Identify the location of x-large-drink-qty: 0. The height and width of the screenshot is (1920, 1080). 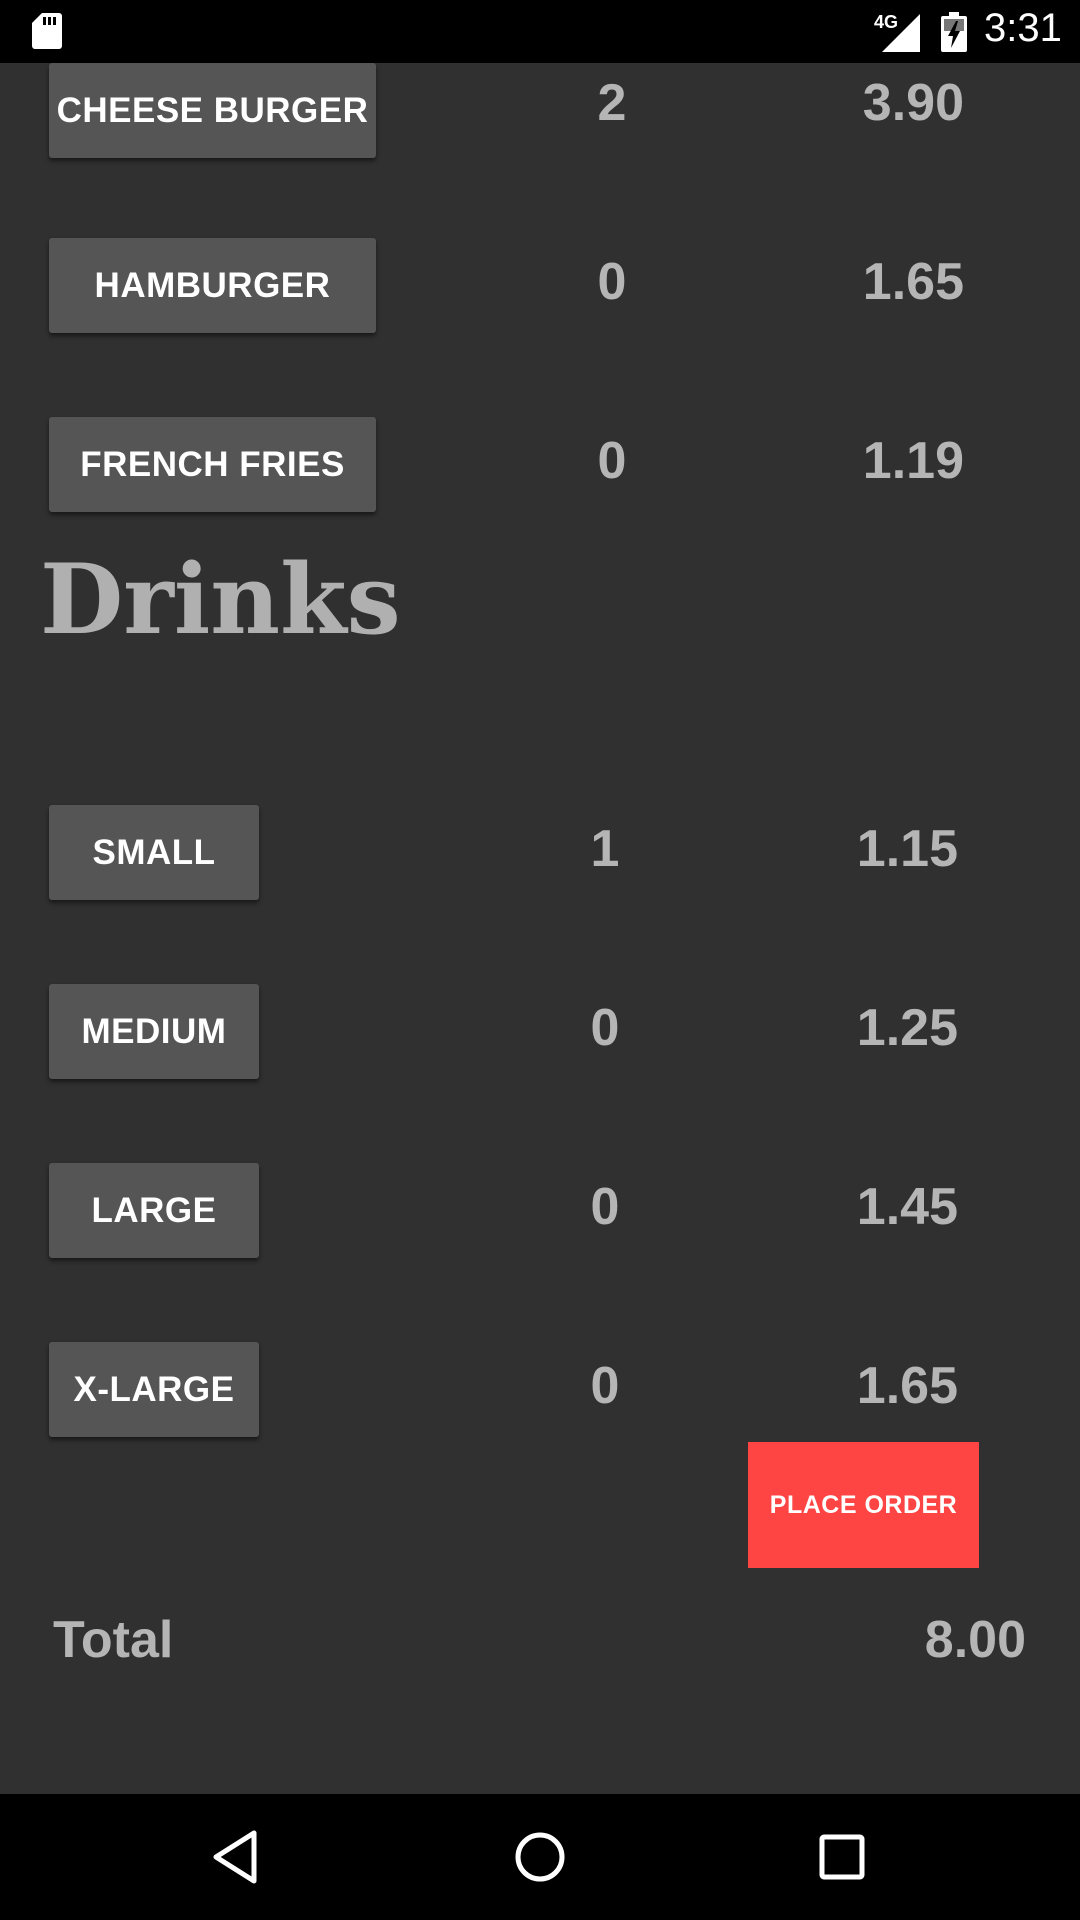
(605, 1386).